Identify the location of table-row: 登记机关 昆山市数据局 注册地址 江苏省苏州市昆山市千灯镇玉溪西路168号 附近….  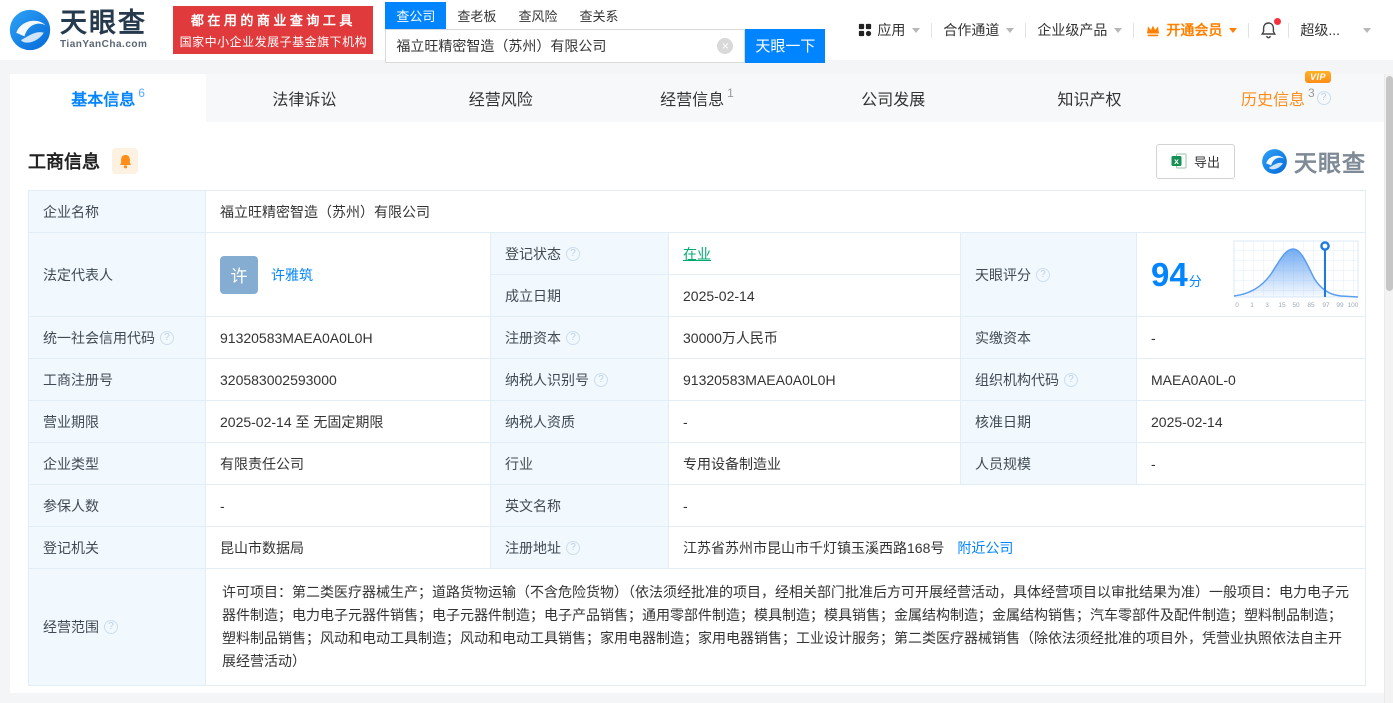
(697, 548).